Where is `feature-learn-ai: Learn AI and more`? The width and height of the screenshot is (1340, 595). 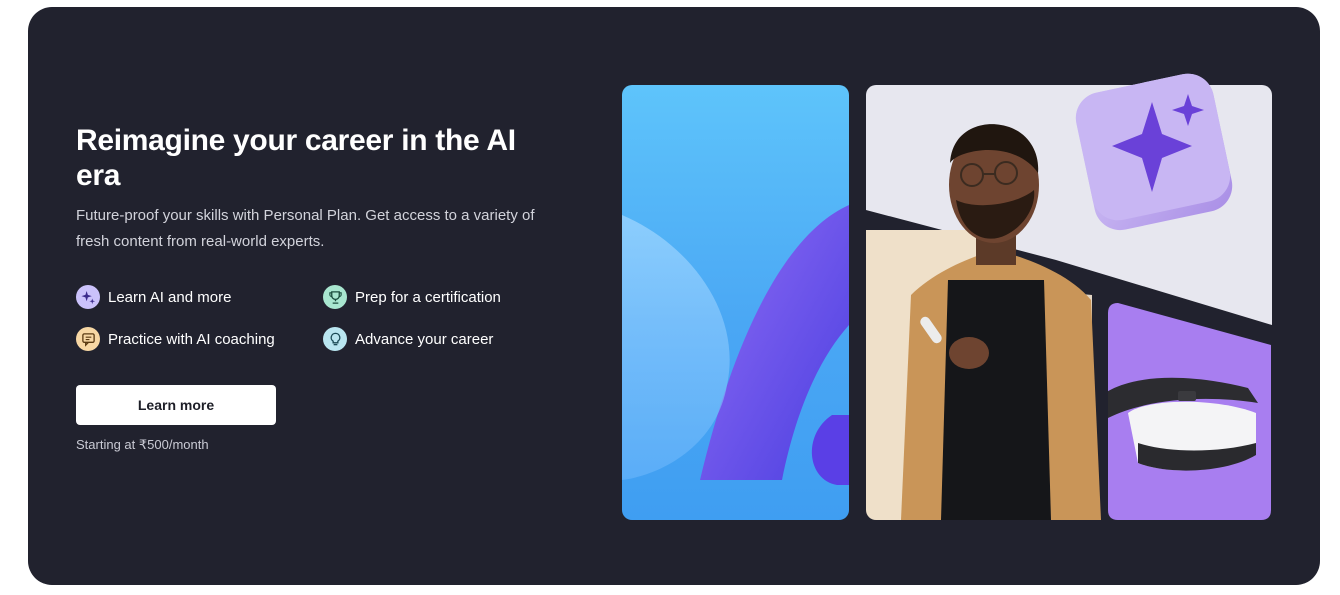
feature-learn-ai: Learn AI and more is located at coordinates (199, 297).